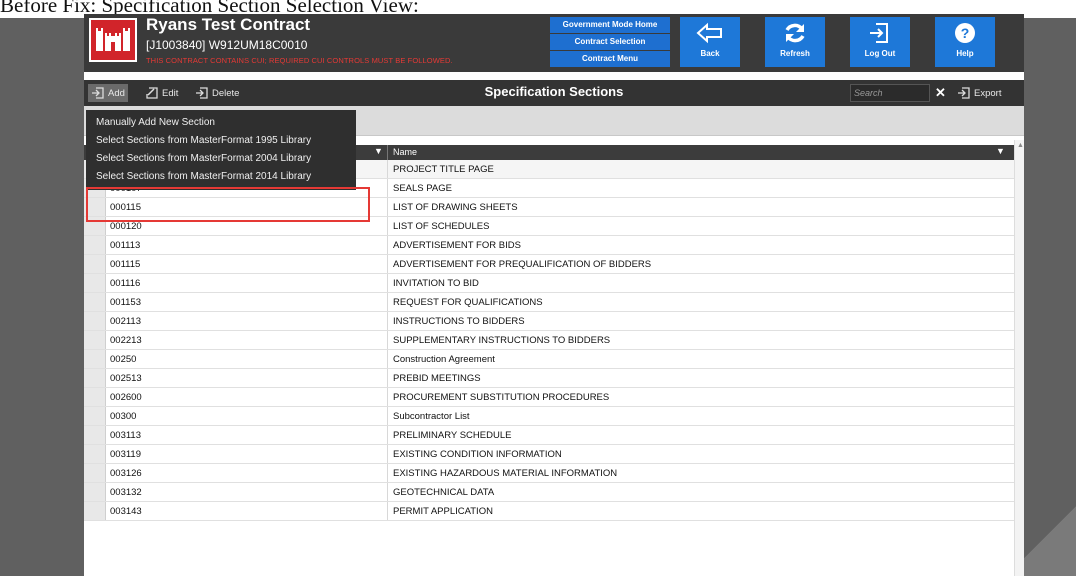 This screenshot has height=576, width=1076. Describe the element at coordinates (549, 435) in the screenshot. I see `table-row: 003113 PRELIMINARY SCHEDULE` at that location.